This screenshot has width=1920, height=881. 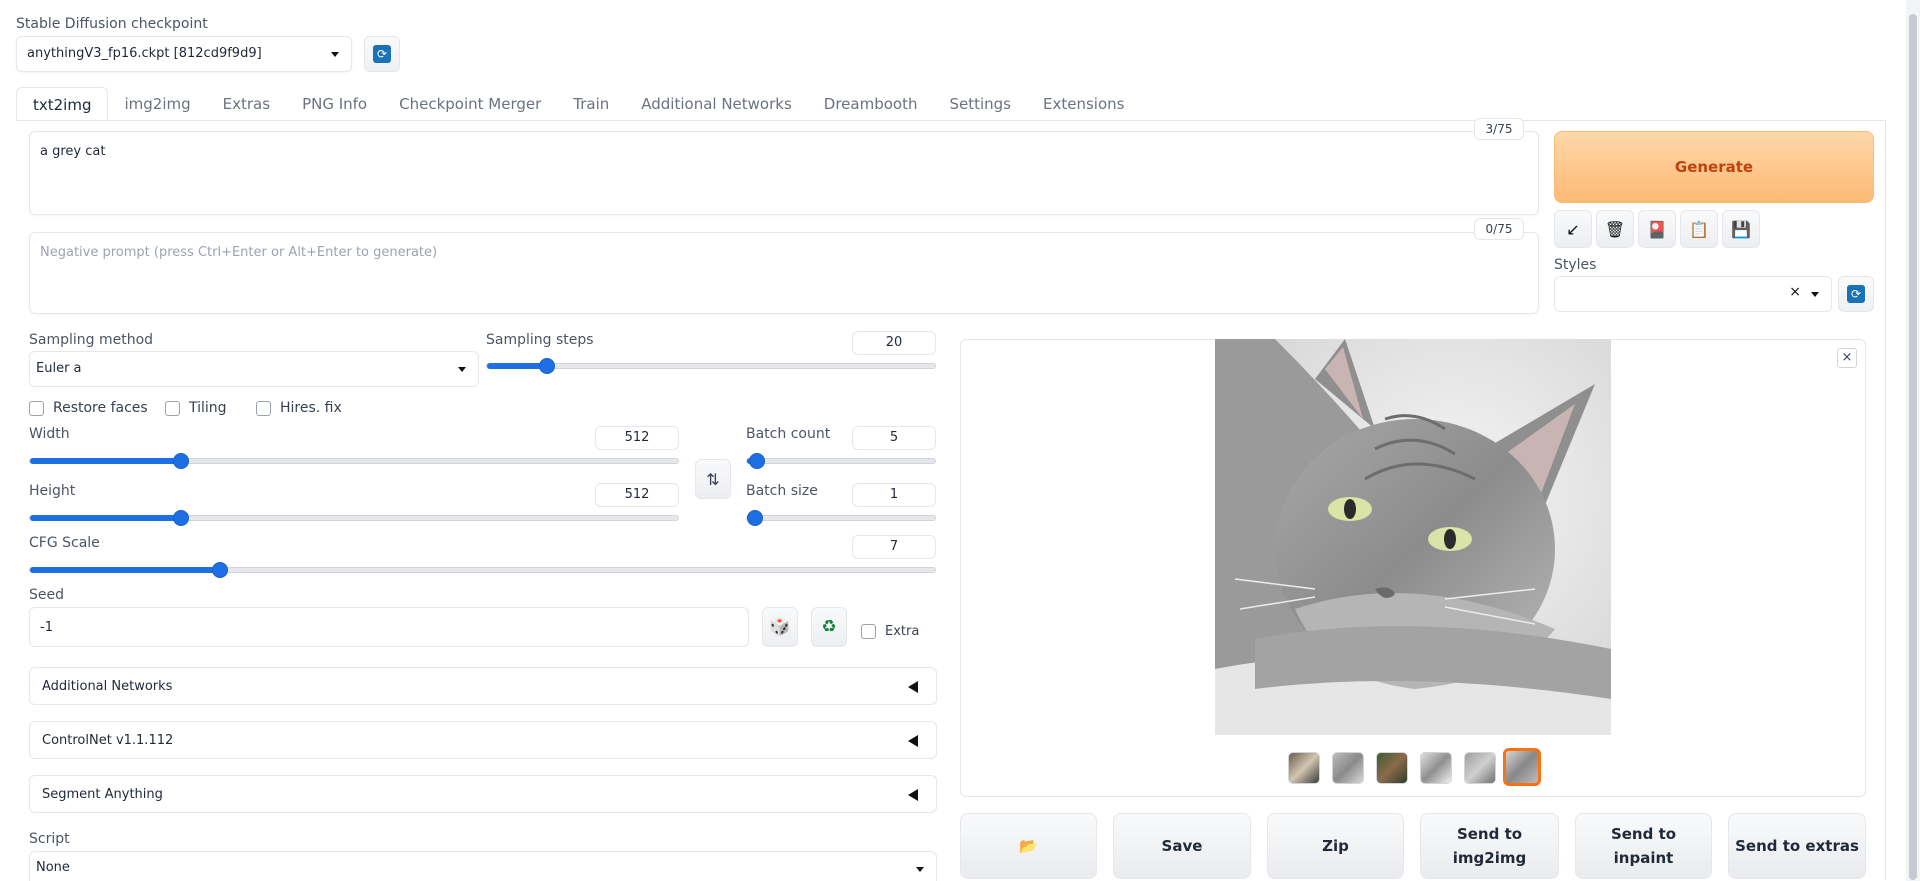 I want to click on accordion-controlnet: ControlNet v1.1.112, so click(x=483, y=740).